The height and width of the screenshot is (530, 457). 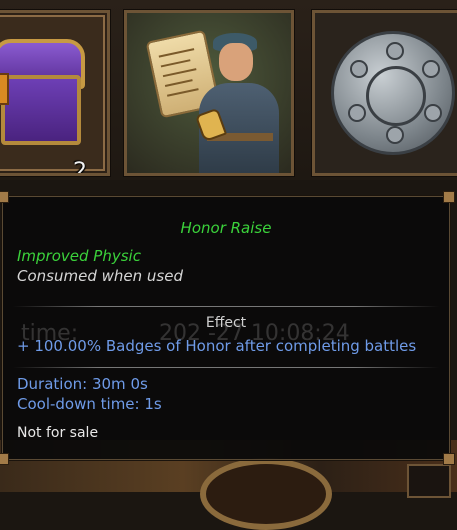 I want to click on item-title: Honor Raise, so click(x=226, y=228).